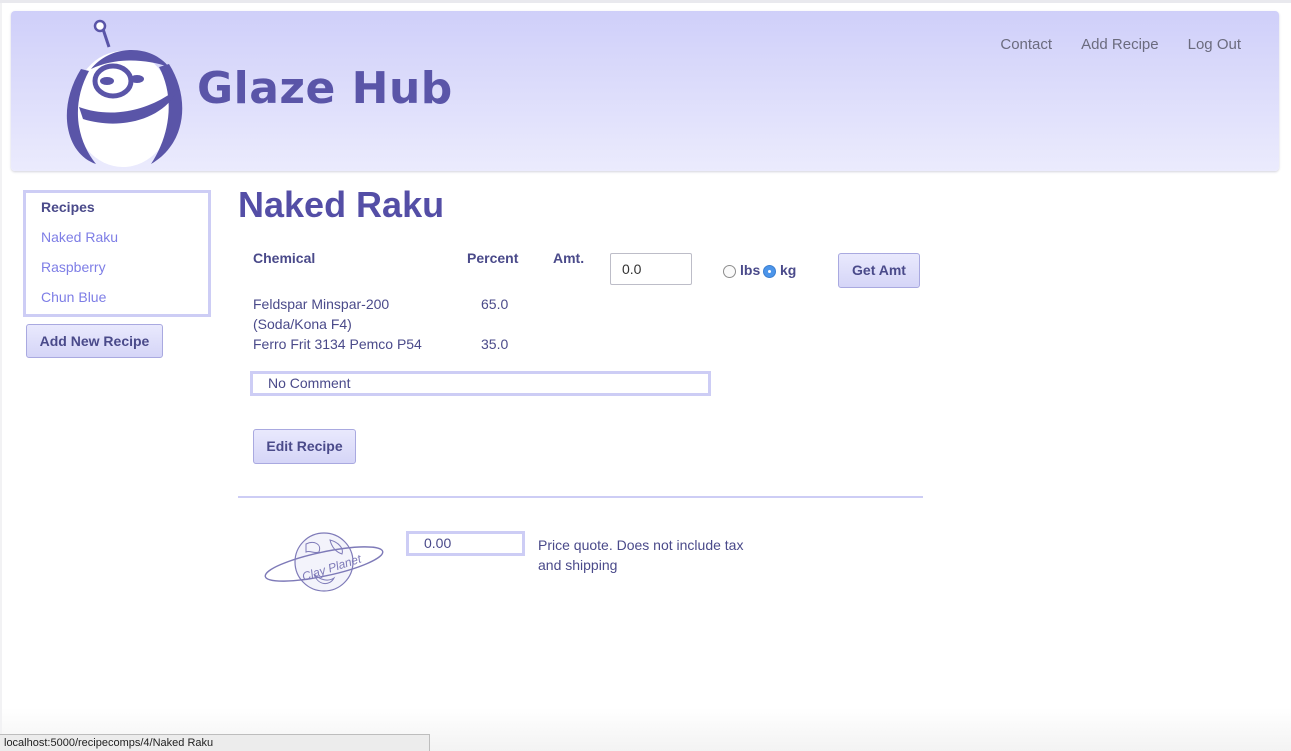 Image resolution: width=1291 pixels, height=751 pixels. I want to click on status-bar-url: localhost:5000/recipecomps/4/Naked Raku, so click(215, 742).